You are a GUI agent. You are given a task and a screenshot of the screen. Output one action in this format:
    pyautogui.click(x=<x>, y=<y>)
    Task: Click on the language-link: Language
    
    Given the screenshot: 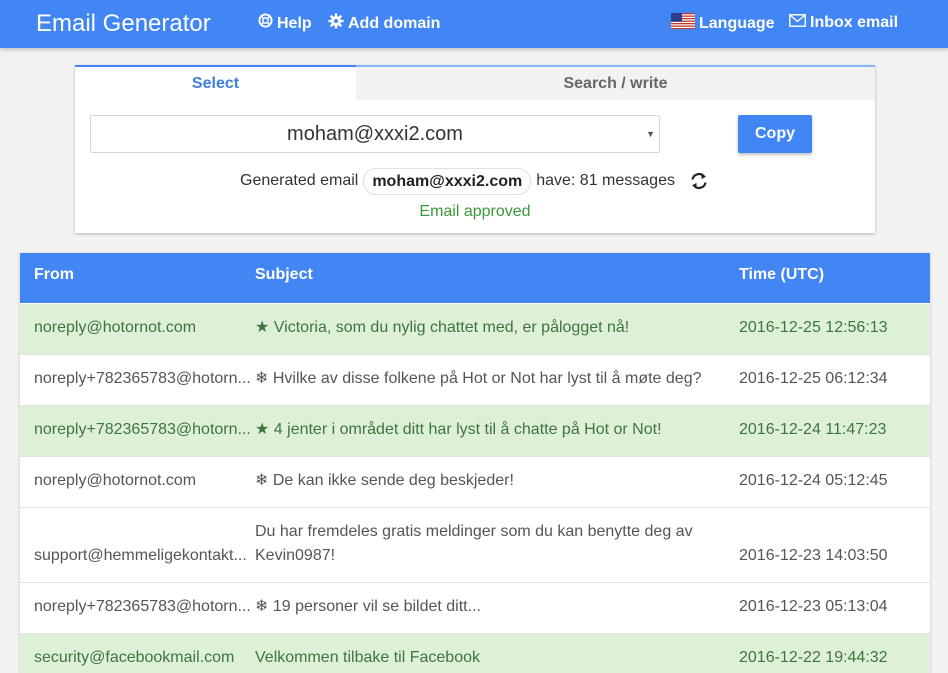 What is the action you would take?
    pyautogui.click(x=723, y=24)
    